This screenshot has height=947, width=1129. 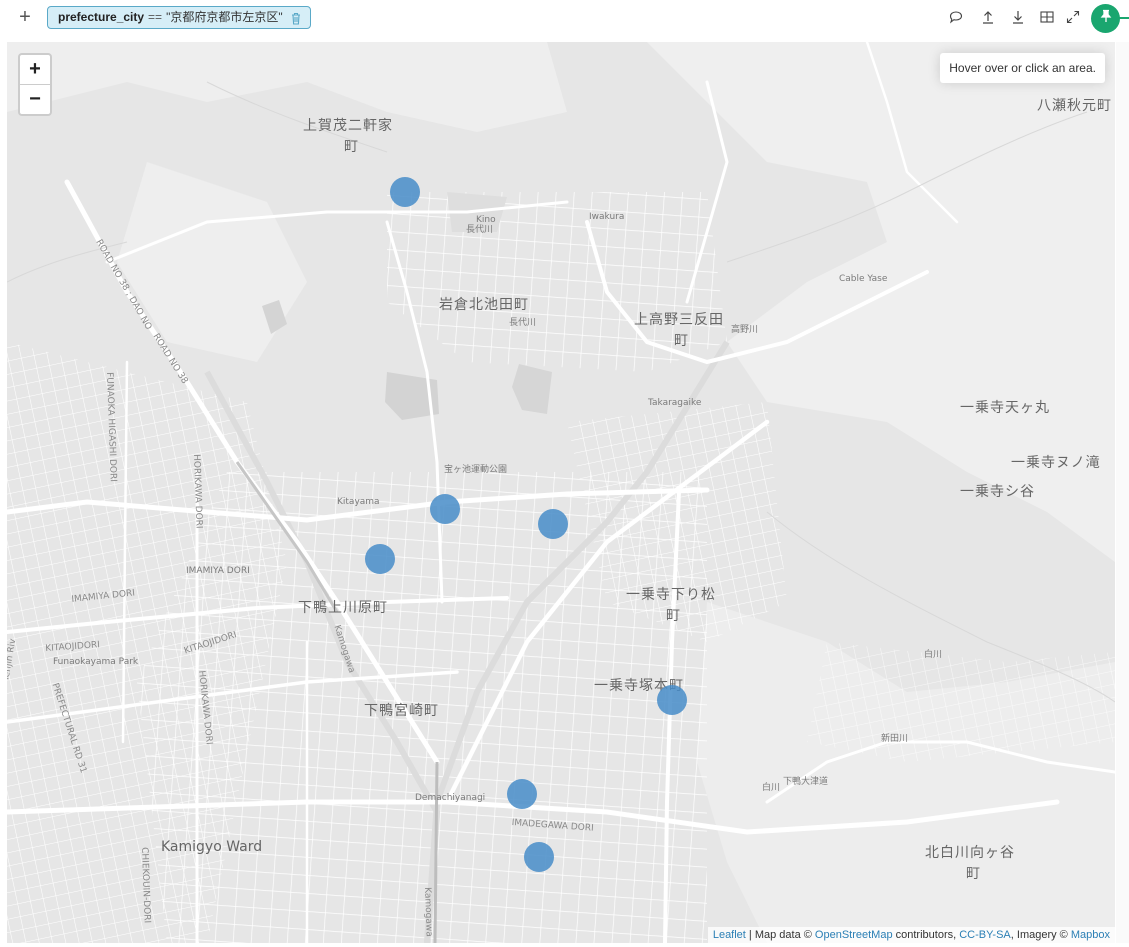 What do you see at coordinates (956, 17) in the screenshot?
I see `comment-icon` at bounding box center [956, 17].